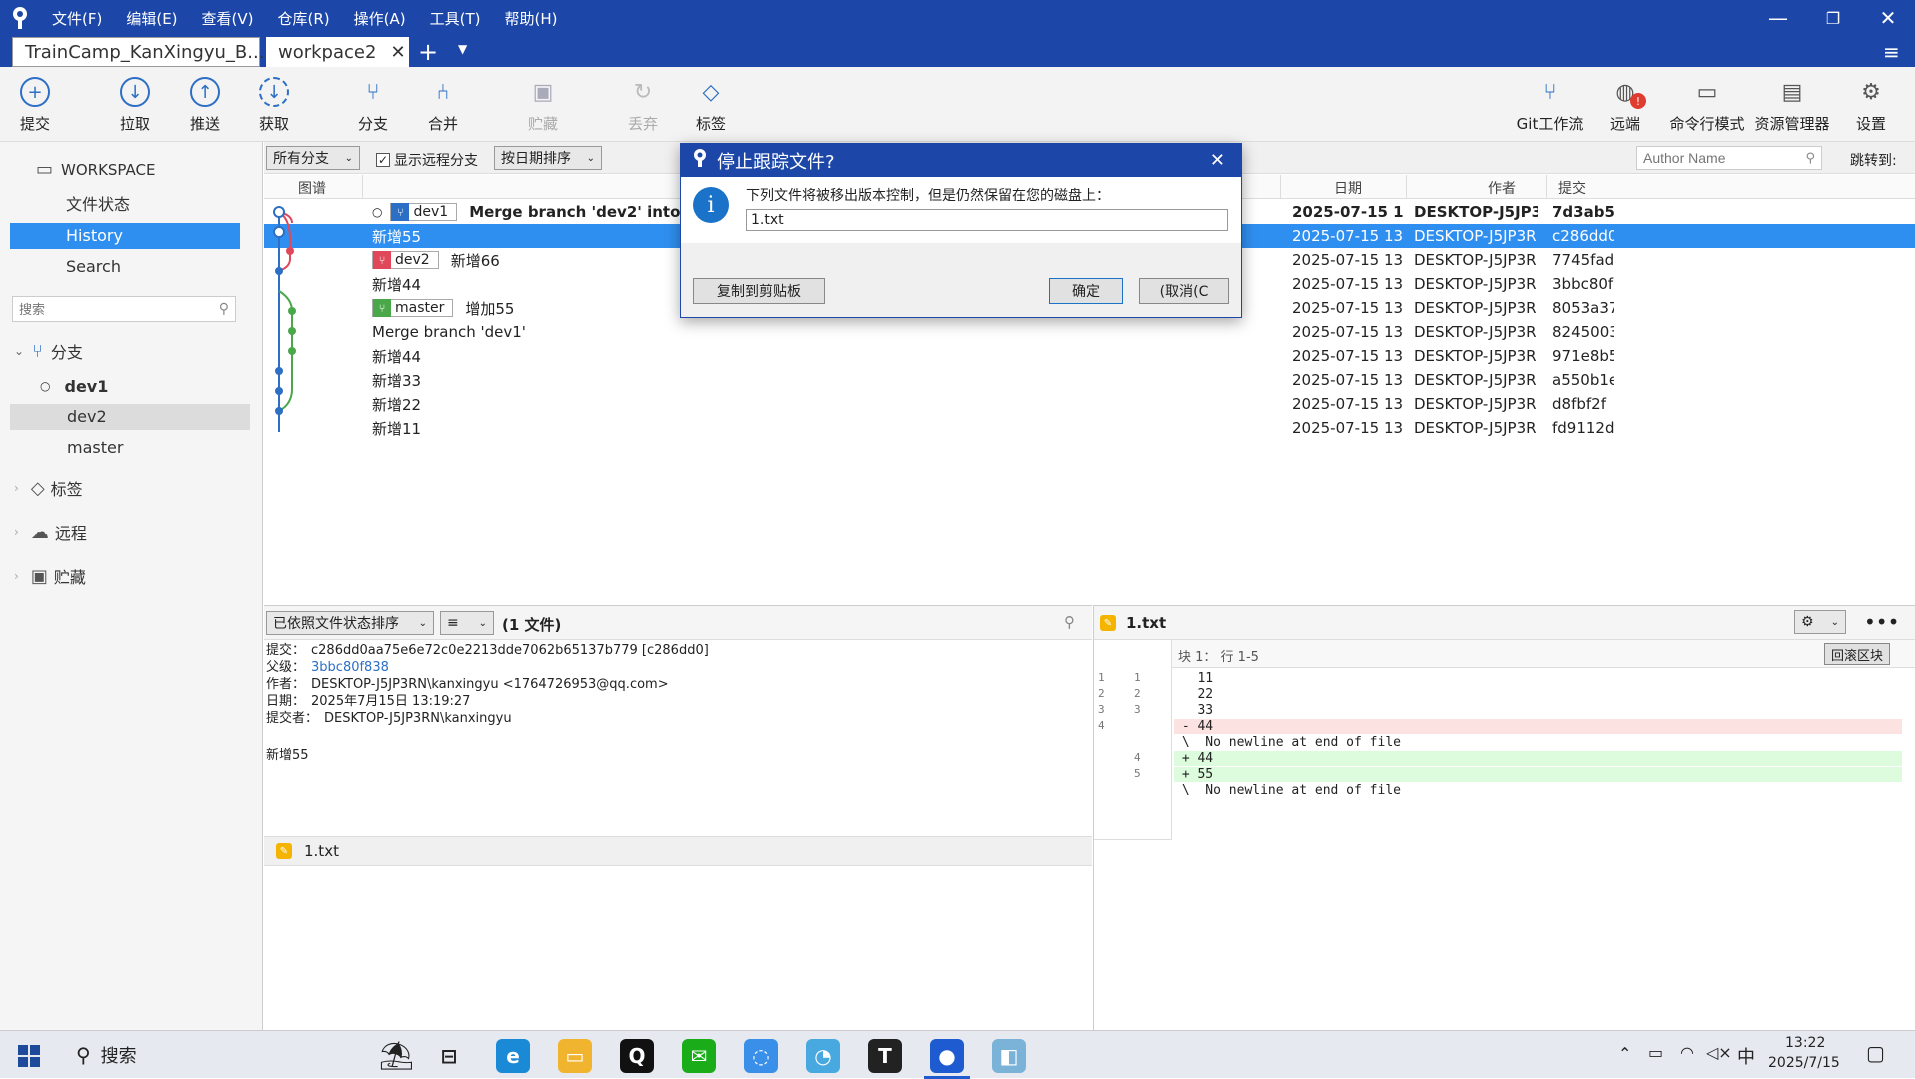 This screenshot has width=1915, height=1079. Describe the element at coordinates (77, 18) in the screenshot. I see `menu-file: 文件(F)` at that location.